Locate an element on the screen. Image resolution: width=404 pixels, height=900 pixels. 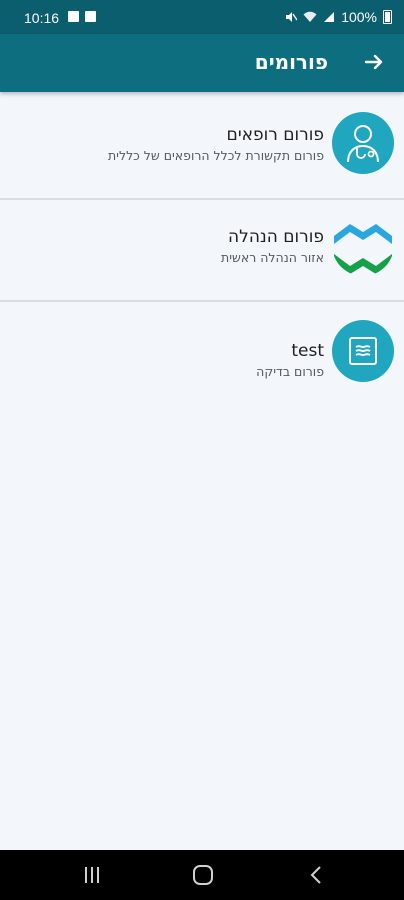
system-nav-bar is located at coordinates (202, 875).